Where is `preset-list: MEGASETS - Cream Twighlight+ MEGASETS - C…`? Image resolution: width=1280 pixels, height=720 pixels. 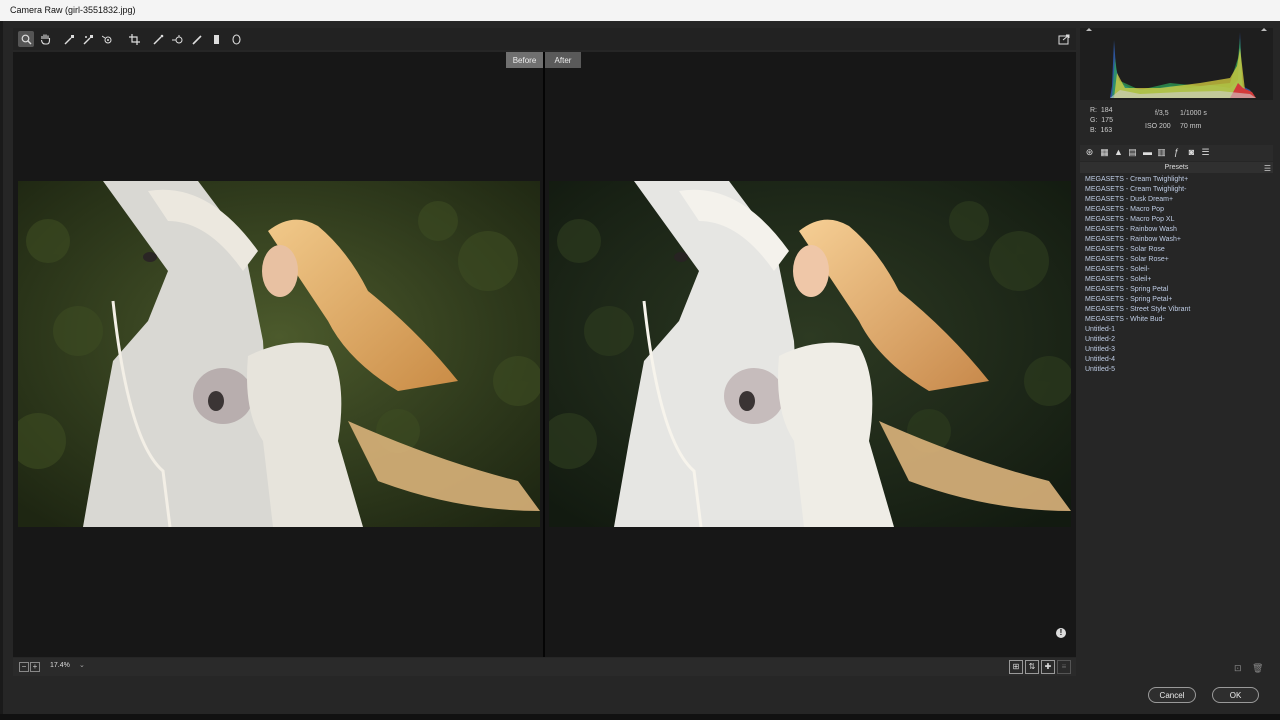 preset-list: MEGASETS - Cream Twighlight+ MEGASETS - C… is located at coordinates (1177, 275).